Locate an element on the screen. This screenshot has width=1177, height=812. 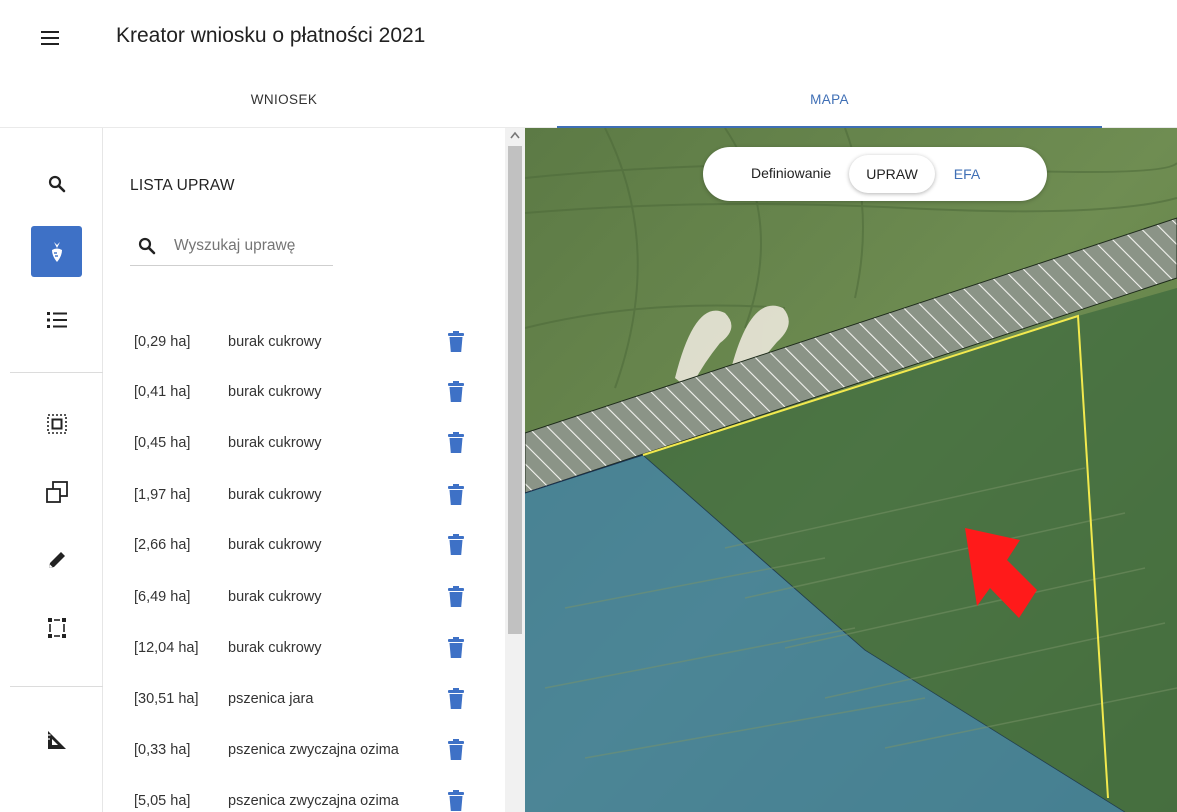
main-tabs: WNIOSEK MAPA is located at coordinates (588, 103).